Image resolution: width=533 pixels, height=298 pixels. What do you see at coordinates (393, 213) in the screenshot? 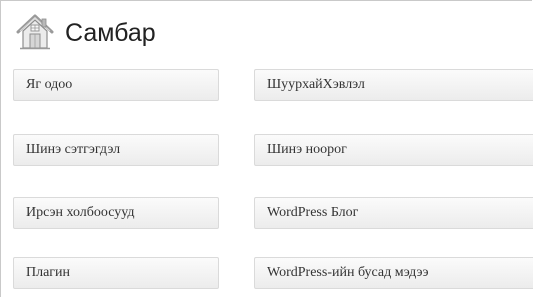
I see `link-wordpress-blog: WordPress Блог` at bounding box center [393, 213].